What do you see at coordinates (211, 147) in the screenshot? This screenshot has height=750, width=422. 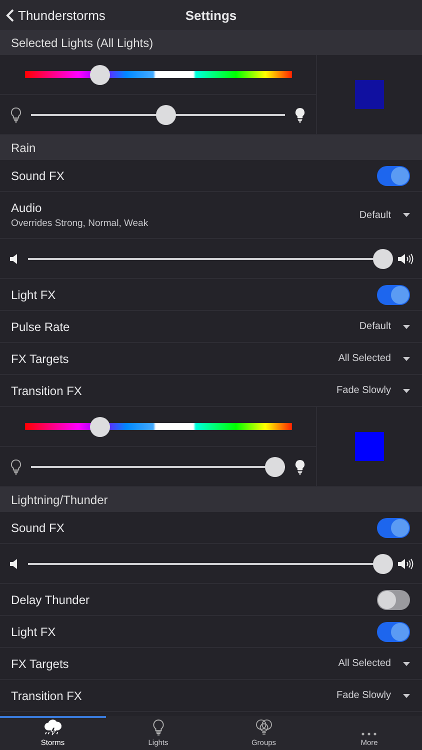 I see `section-header: Rain` at bounding box center [211, 147].